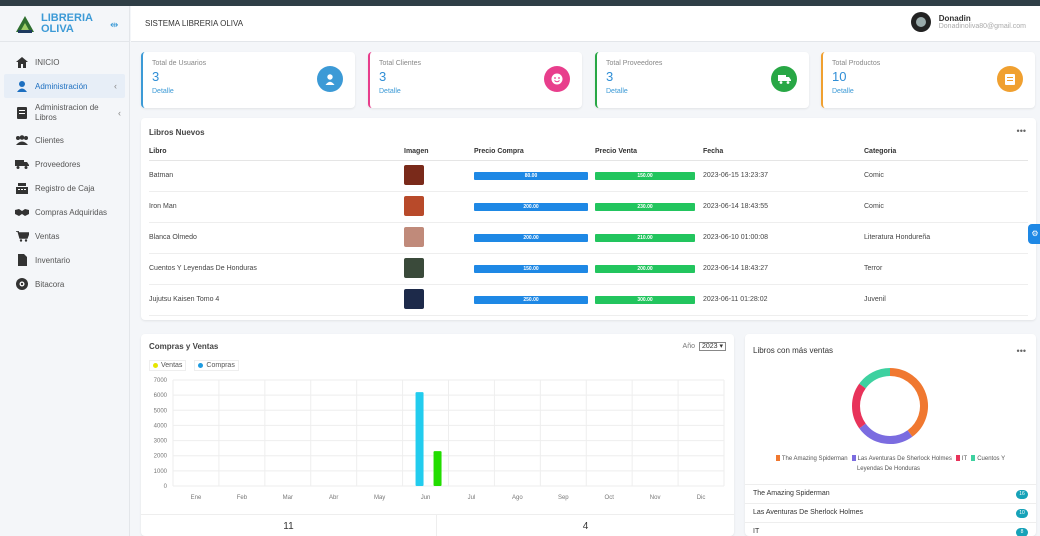 The height and width of the screenshot is (536, 1040). I want to click on cart-icon, so click(22, 236).